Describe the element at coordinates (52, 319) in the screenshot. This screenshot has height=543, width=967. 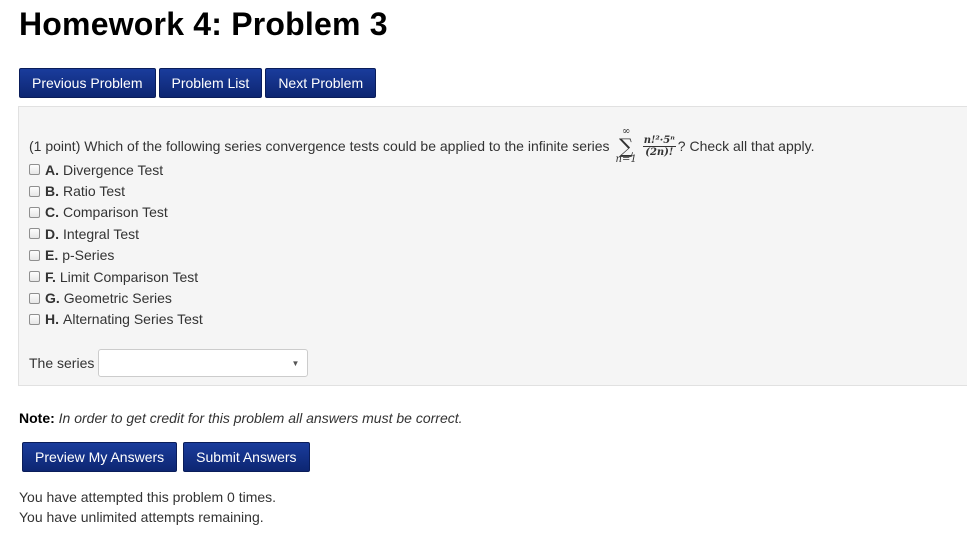
I see `option-letter: H.` at that location.